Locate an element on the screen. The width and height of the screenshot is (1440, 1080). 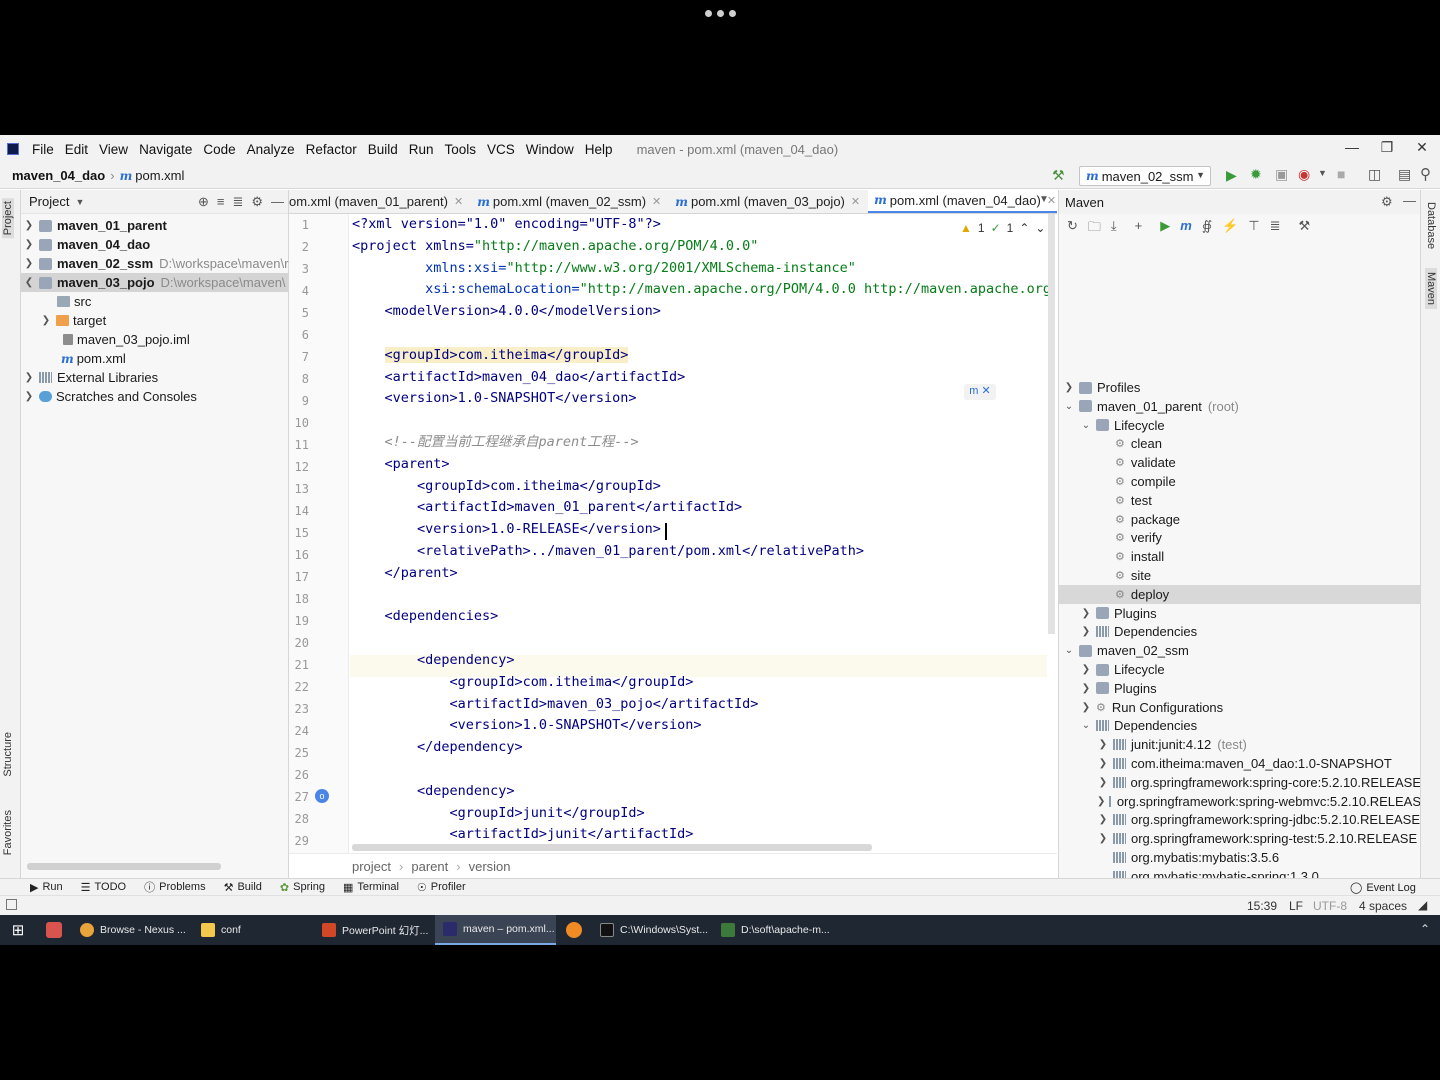
coverage-icon: ▣ is located at coordinates (1281, 174).